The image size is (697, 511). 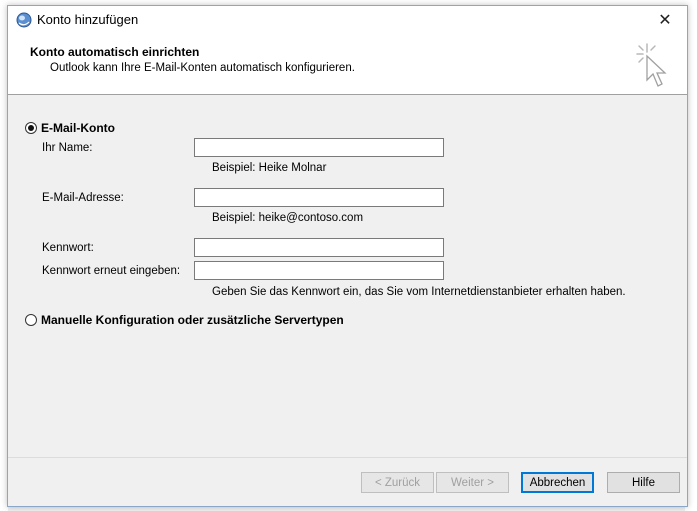 I want to click on password-repeat-label: Kennwort erneut eingeben:, so click(x=111, y=271).